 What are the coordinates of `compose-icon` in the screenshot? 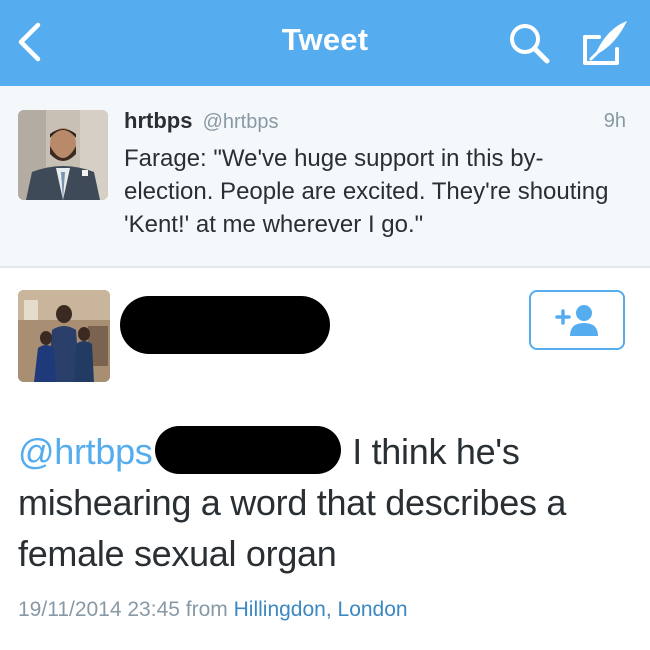 It's located at (605, 43).